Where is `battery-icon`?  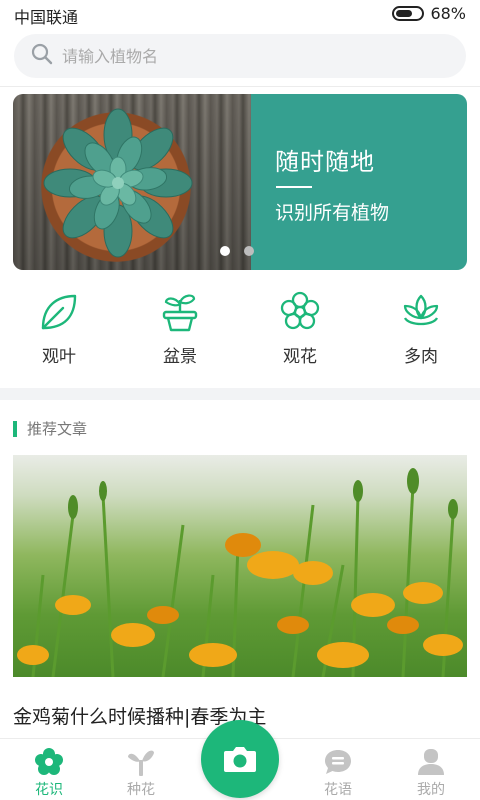
battery-icon is located at coordinates (408, 13).